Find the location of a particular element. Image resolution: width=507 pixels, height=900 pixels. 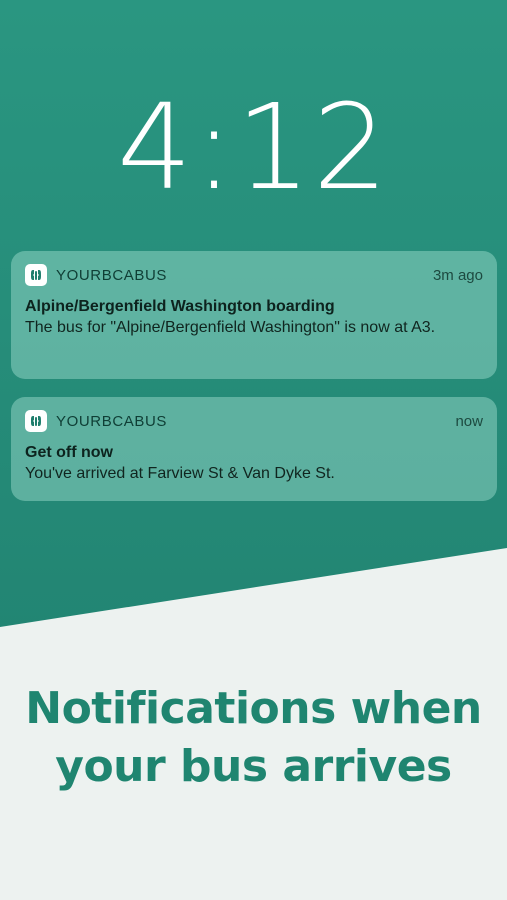

notification-time: 3m ago is located at coordinates (457, 275).